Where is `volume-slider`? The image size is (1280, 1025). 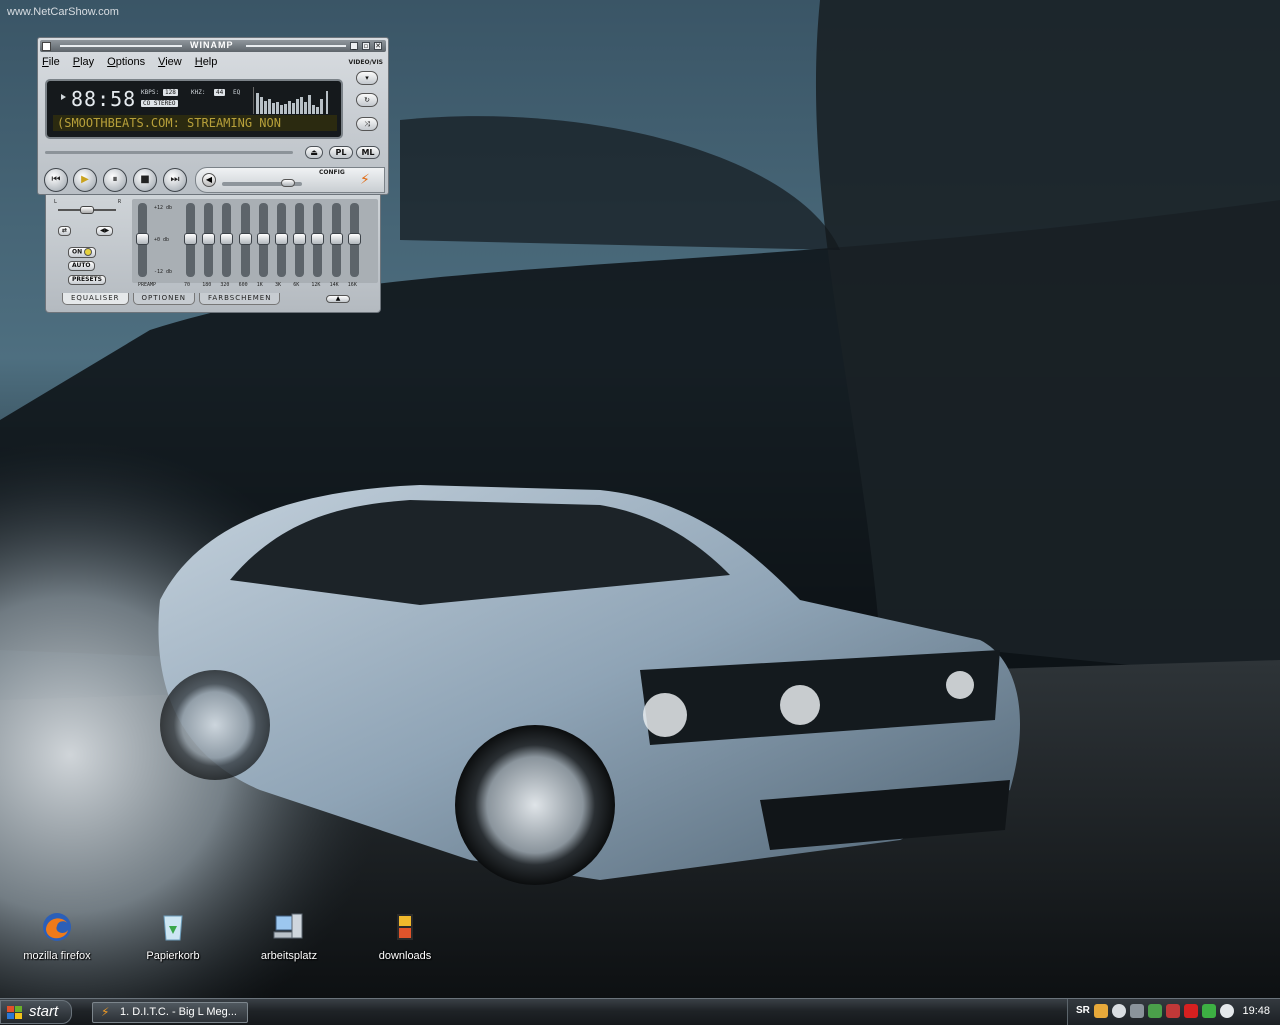
volume-slider is located at coordinates (262, 183).